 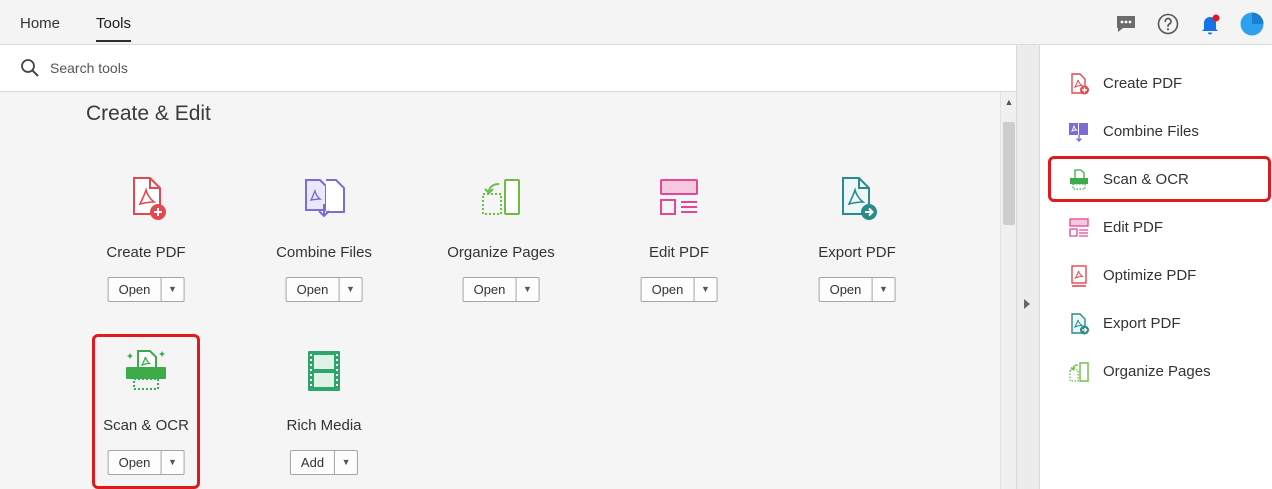 I want to click on tool-create-pdf: Create PDF Open ▼, so click(x=146, y=249).